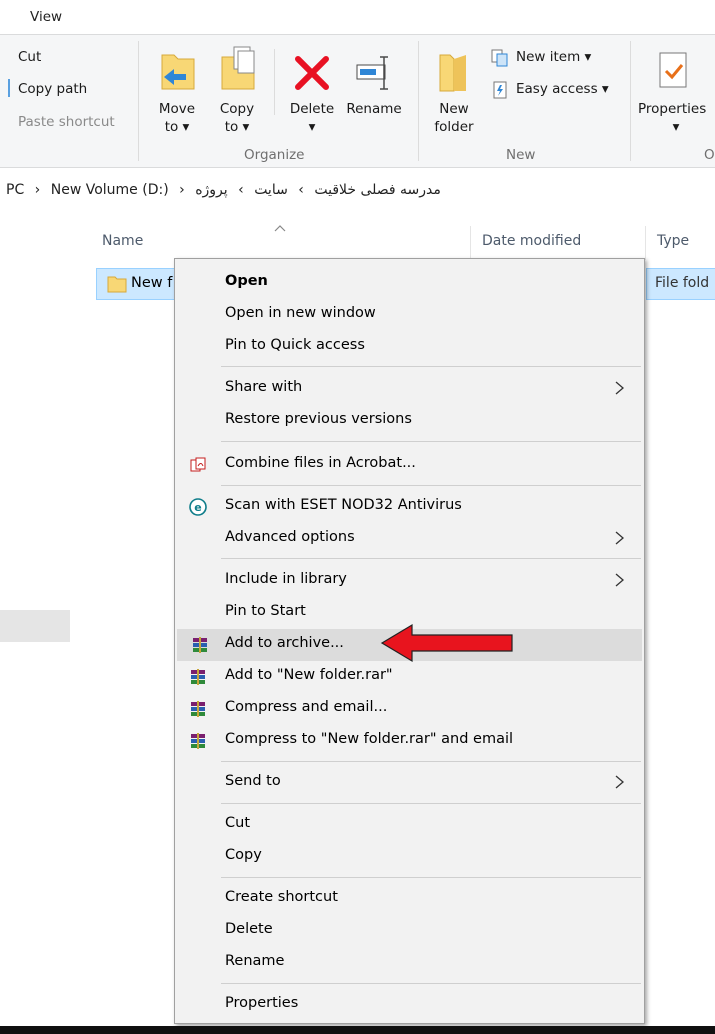  I want to click on file-row-selected: New f, so click(136, 284).